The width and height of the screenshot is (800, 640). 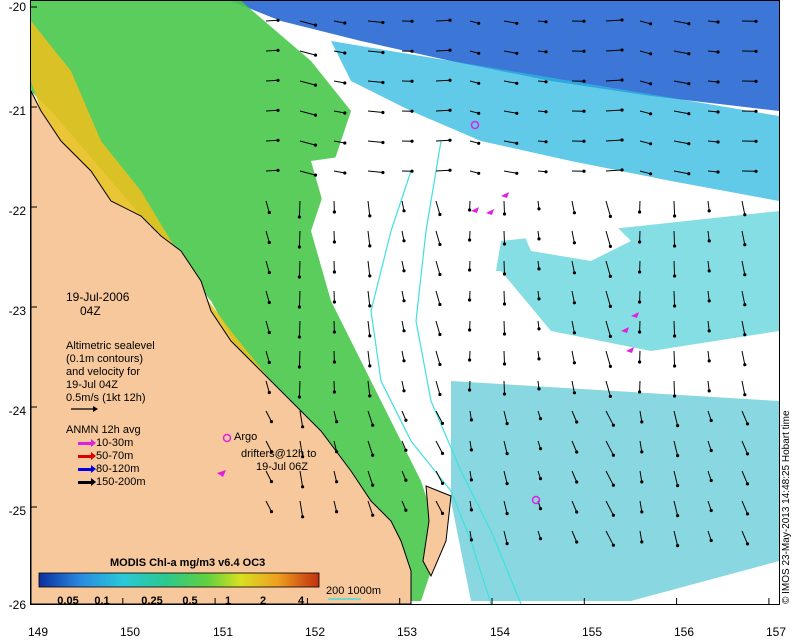 What do you see at coordinates (152, 601) in the screenshot?
I see `colorbar-tick: 0.25` at bounding box center [152, 601].